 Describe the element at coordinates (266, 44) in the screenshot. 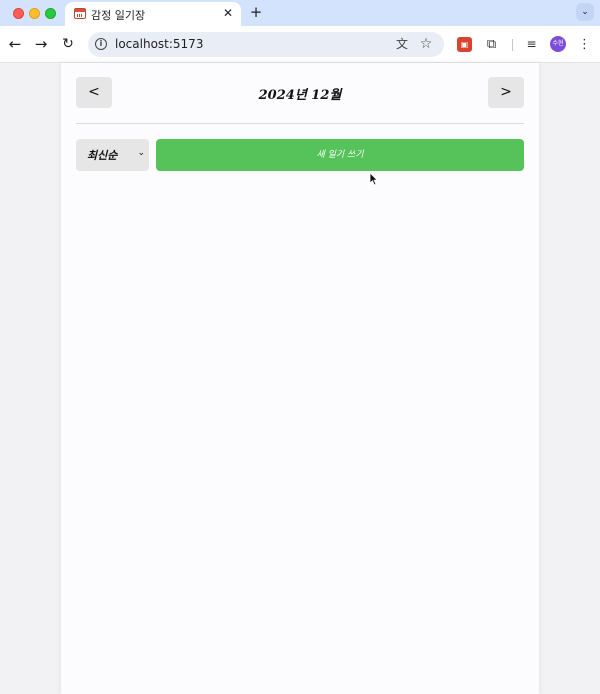

I see `address-bar: i localhost:5173 文 ☆` at that location.